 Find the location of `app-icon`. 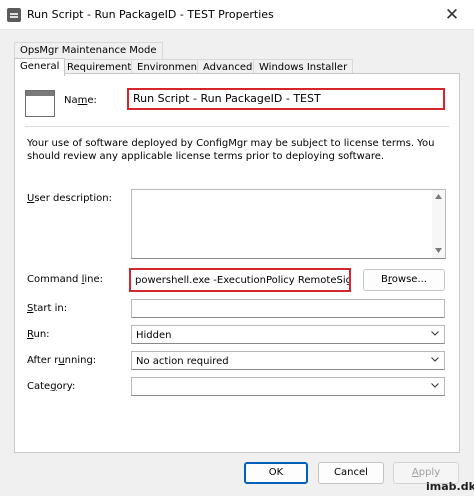

app-icon is located at coordinates (14, 15).